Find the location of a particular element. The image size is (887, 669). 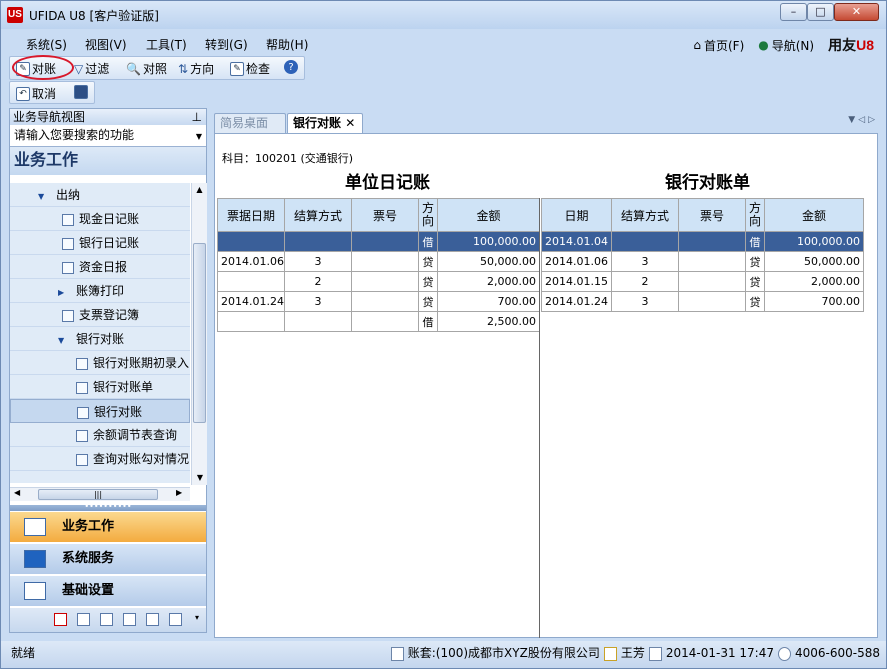

direction-button: ⇅ 方向 is located at coordinates (196, 68).